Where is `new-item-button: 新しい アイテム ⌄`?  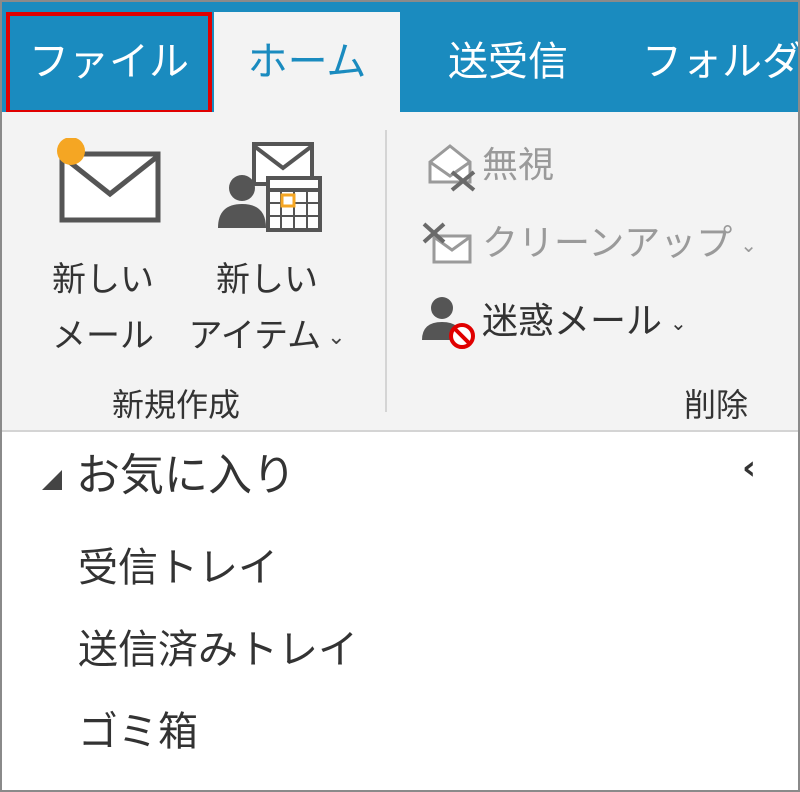
new-item-button: 新しい アイテム ⌄ is located at coordinates (267, 252).